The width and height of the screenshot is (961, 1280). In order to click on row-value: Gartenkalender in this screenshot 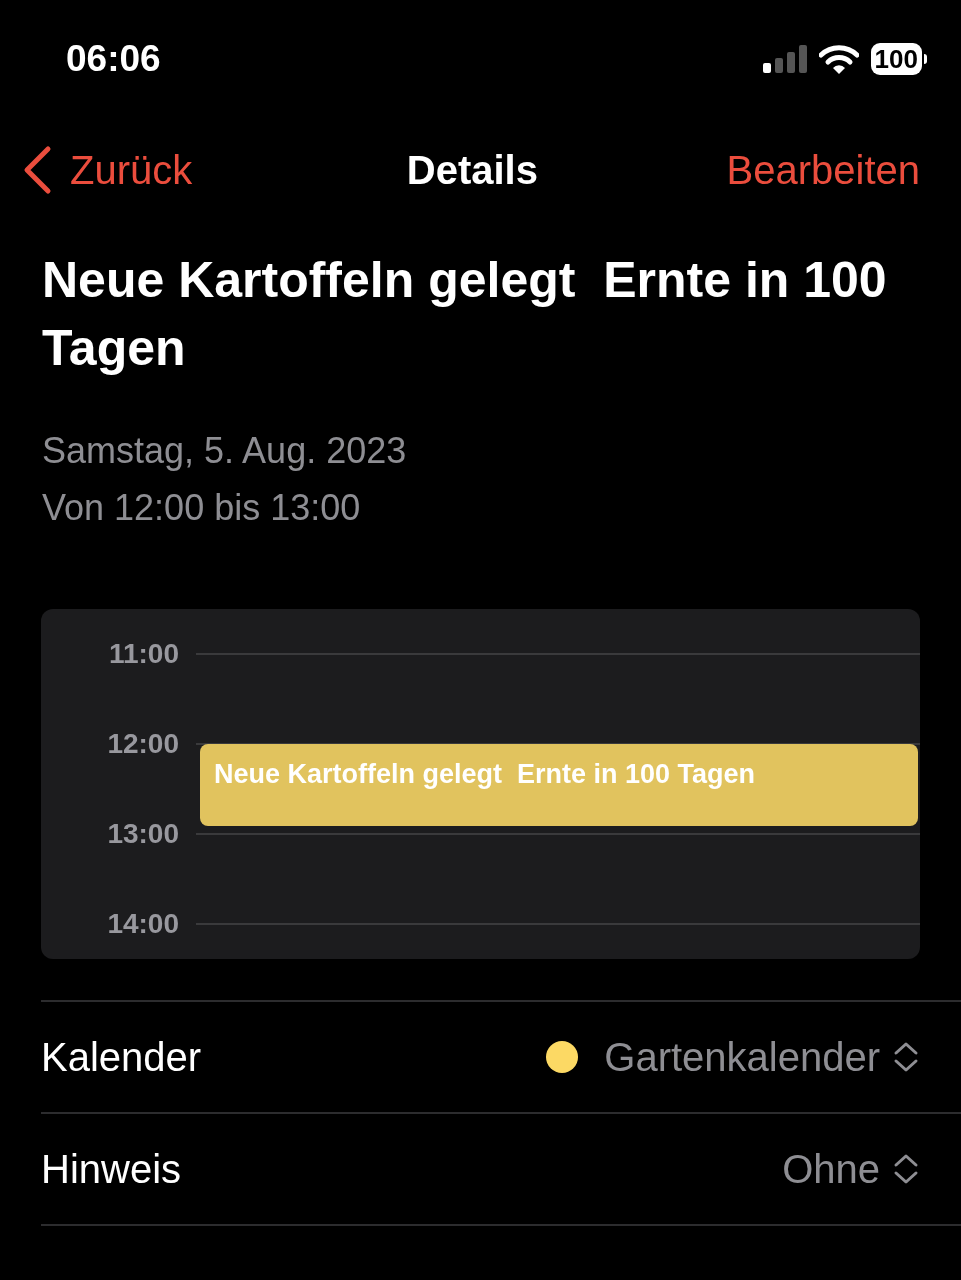, I will do `click(742, 1057)`.